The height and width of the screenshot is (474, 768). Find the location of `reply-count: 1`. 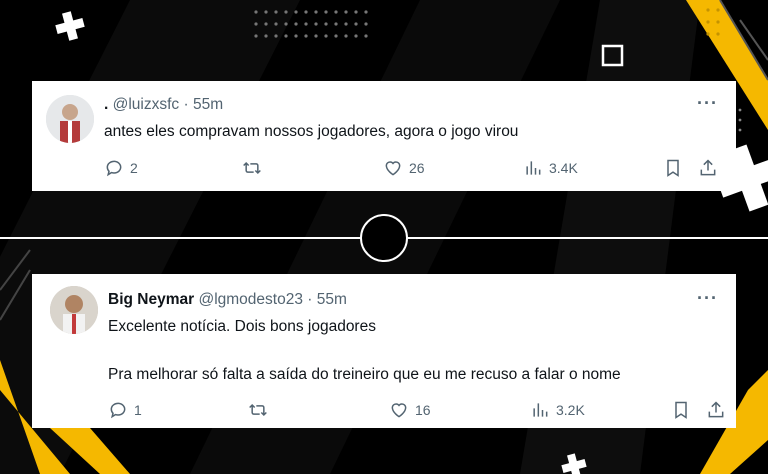

reply-count: 1 is located at coordinates (138, 410).